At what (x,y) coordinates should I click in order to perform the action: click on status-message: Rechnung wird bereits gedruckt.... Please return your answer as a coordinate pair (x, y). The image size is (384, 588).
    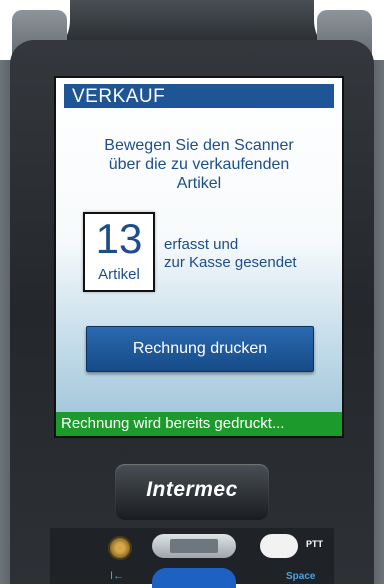
    Looking at the image, I should click on (173, 423).